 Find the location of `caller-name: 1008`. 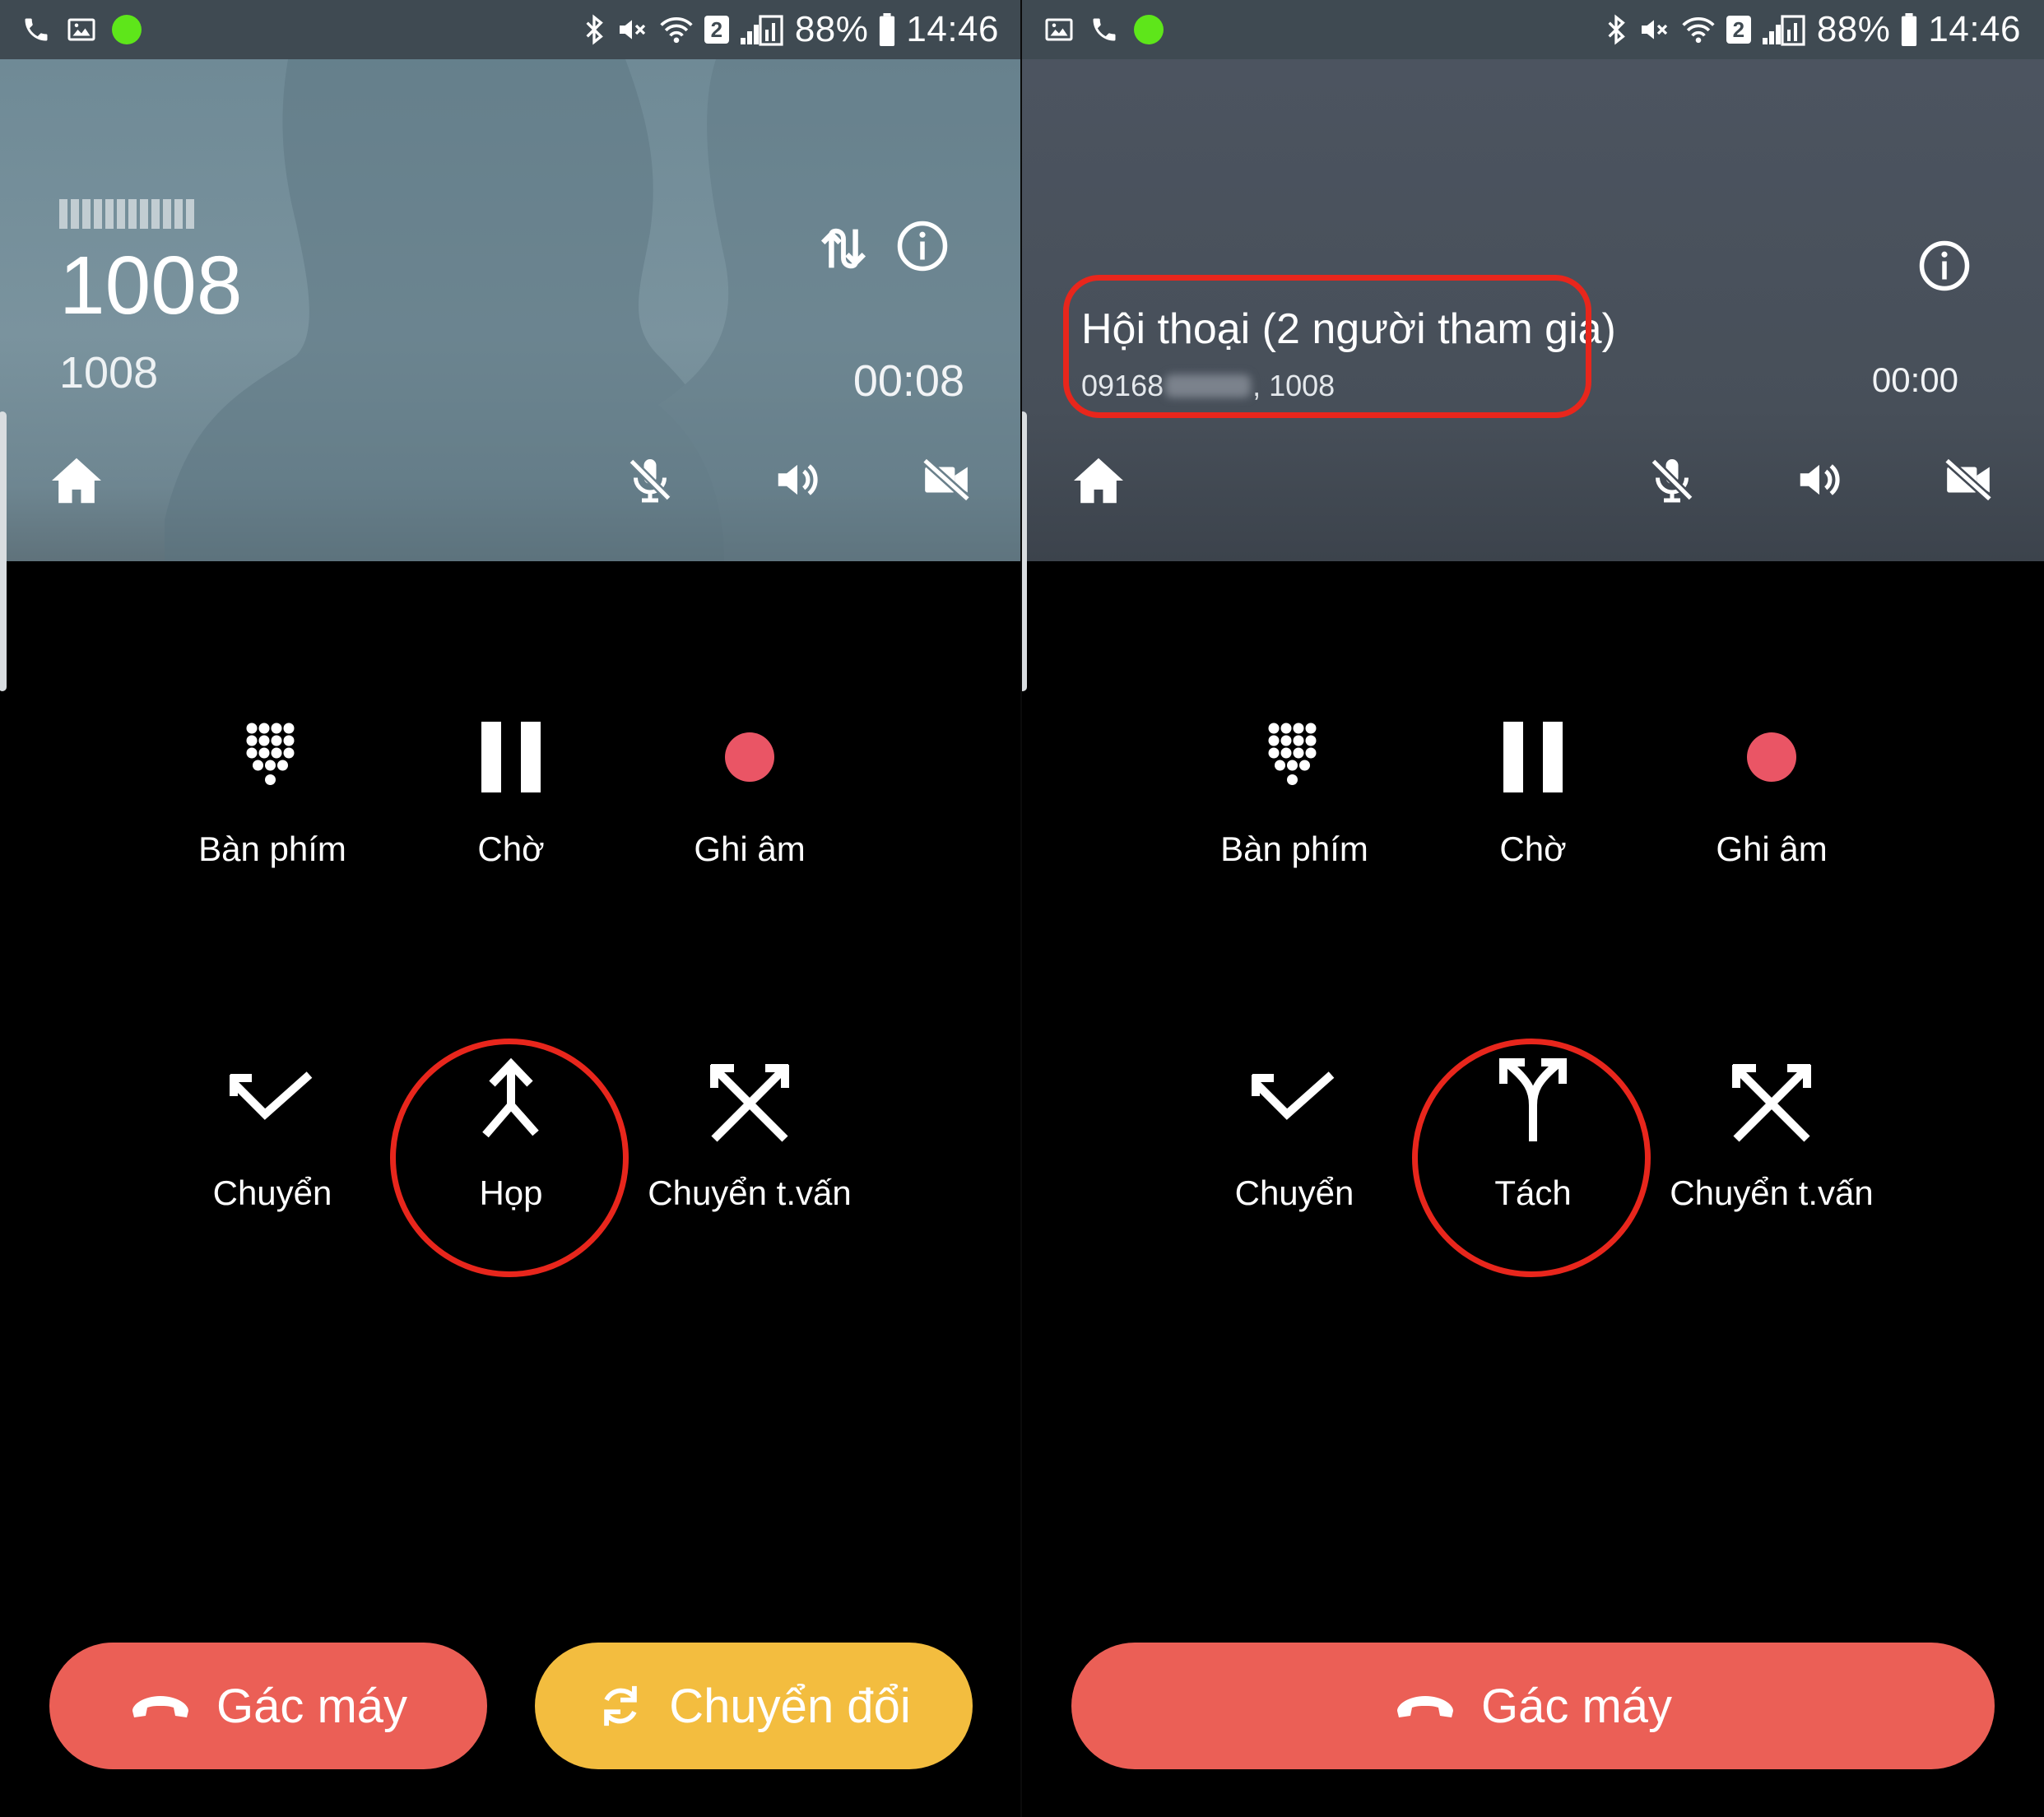

caller-name: 1008 is located at coordinates (151, 285).